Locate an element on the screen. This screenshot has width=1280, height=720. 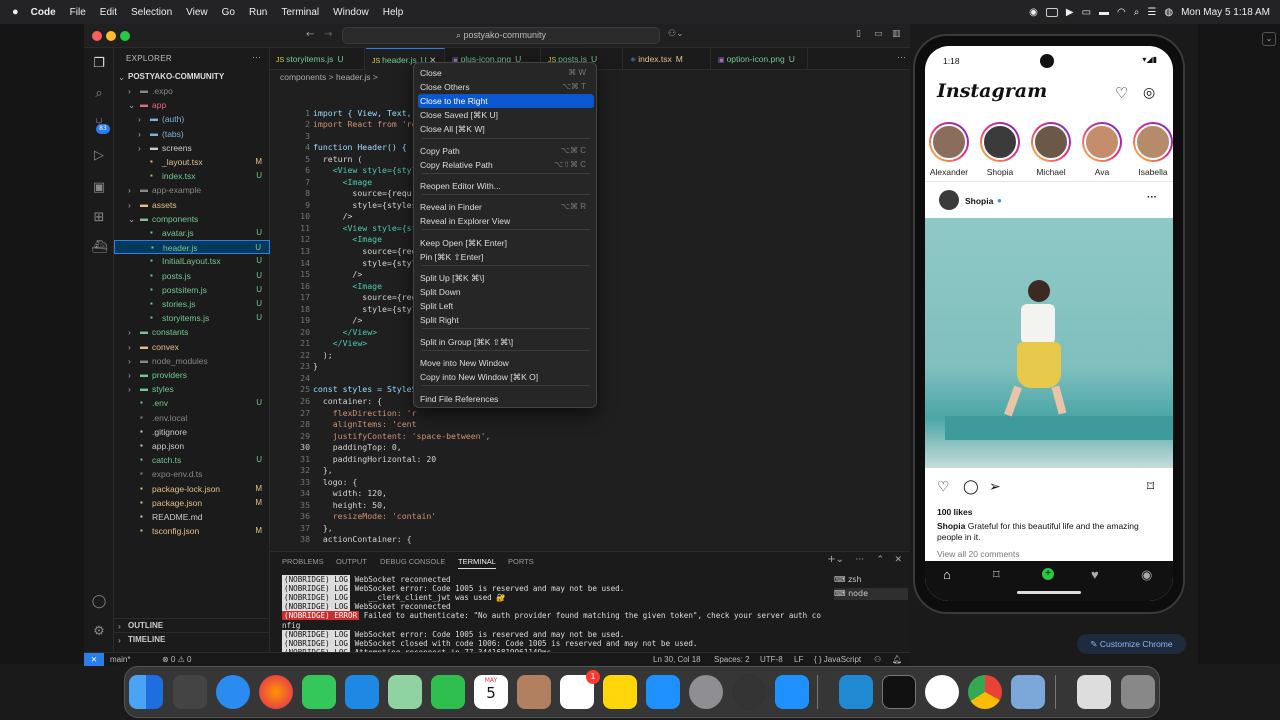
file-item: ▪ posts.js U is located at coordinates (192, 276).